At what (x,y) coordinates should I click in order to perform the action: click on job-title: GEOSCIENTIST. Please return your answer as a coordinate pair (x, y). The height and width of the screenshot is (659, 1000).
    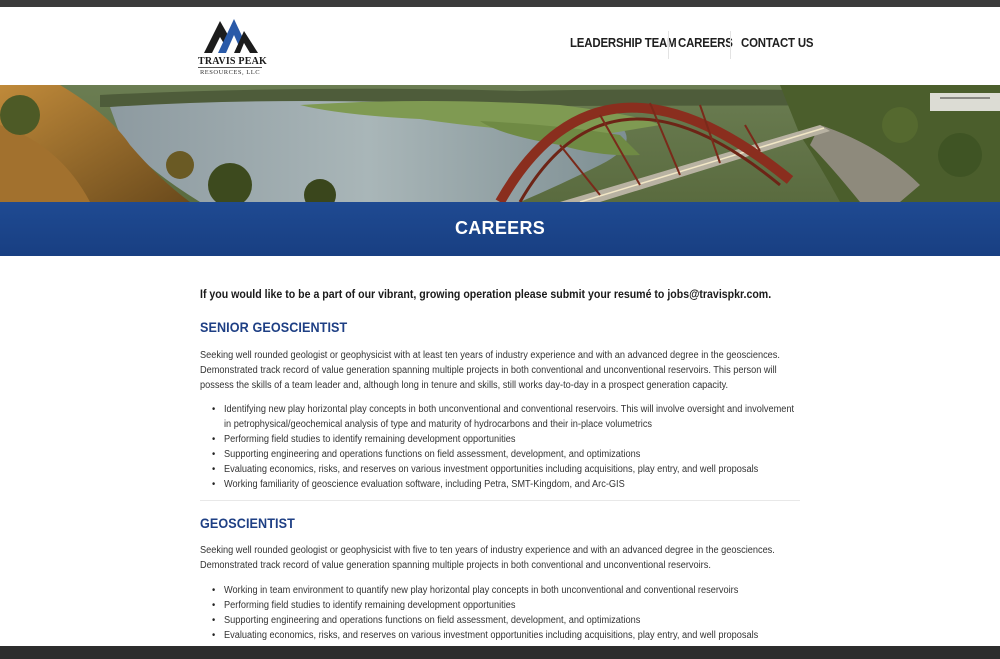
    Looking at the image, I should click on (247, 523).